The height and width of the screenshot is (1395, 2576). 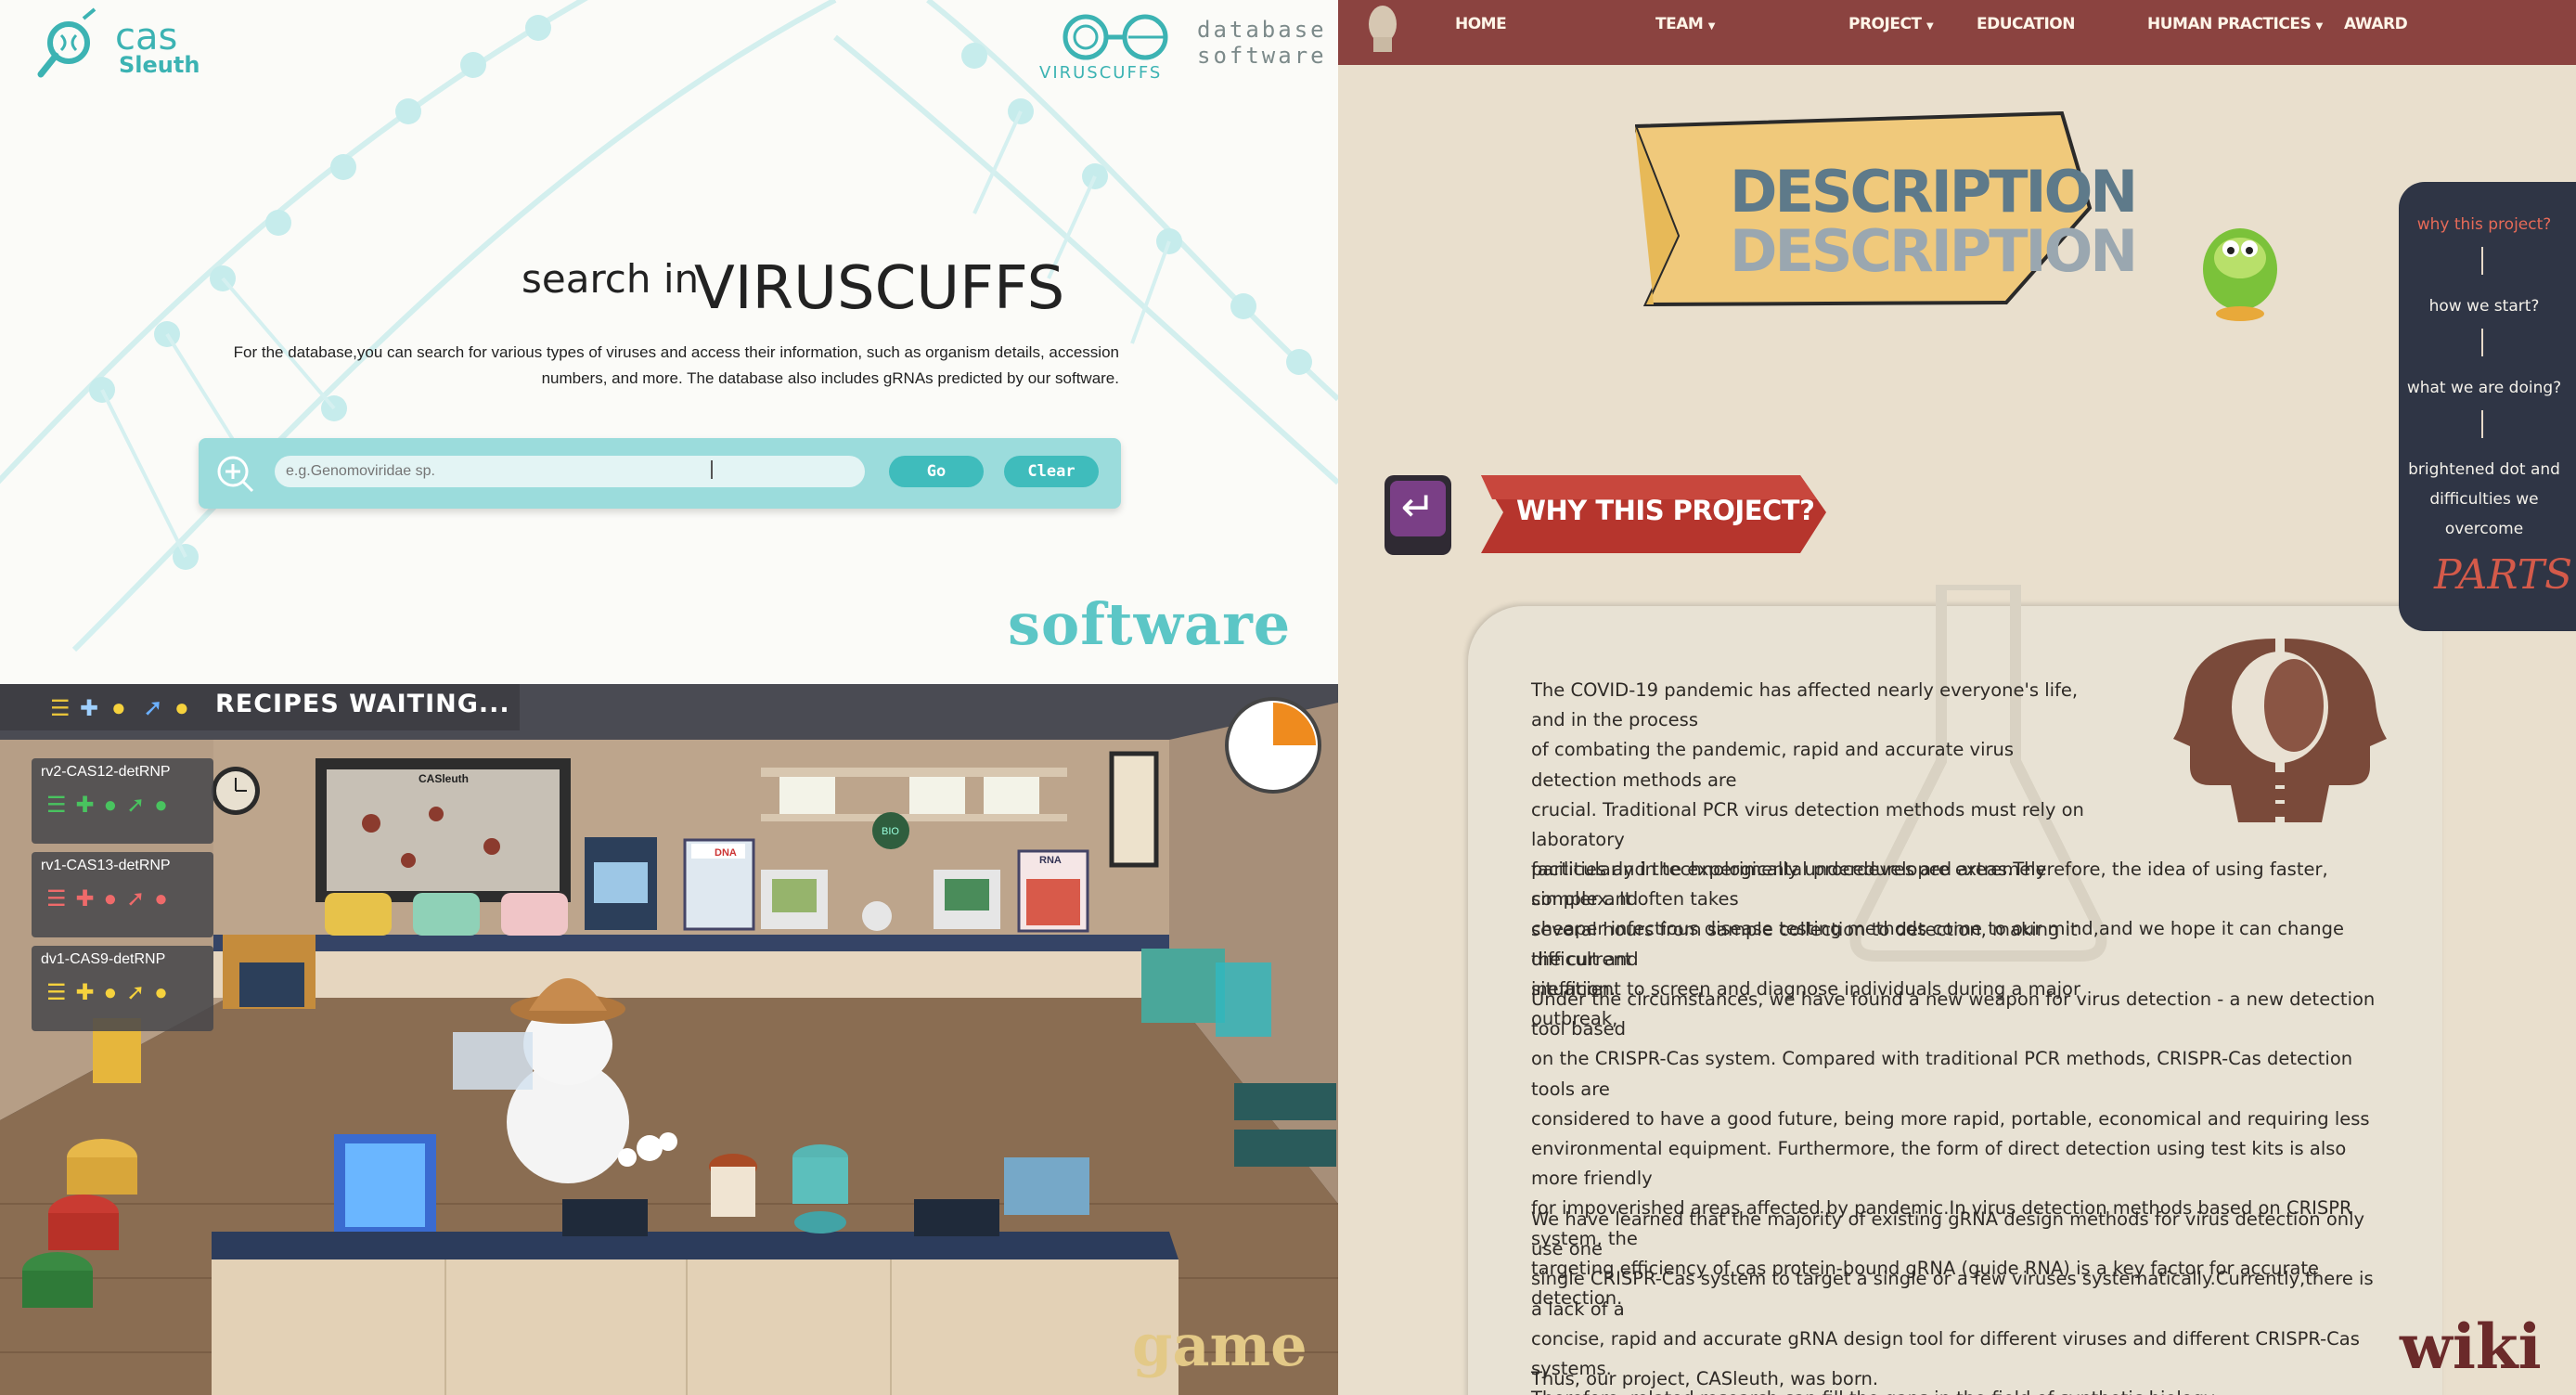 I want to click on search-input, so click(x=570, y=471).